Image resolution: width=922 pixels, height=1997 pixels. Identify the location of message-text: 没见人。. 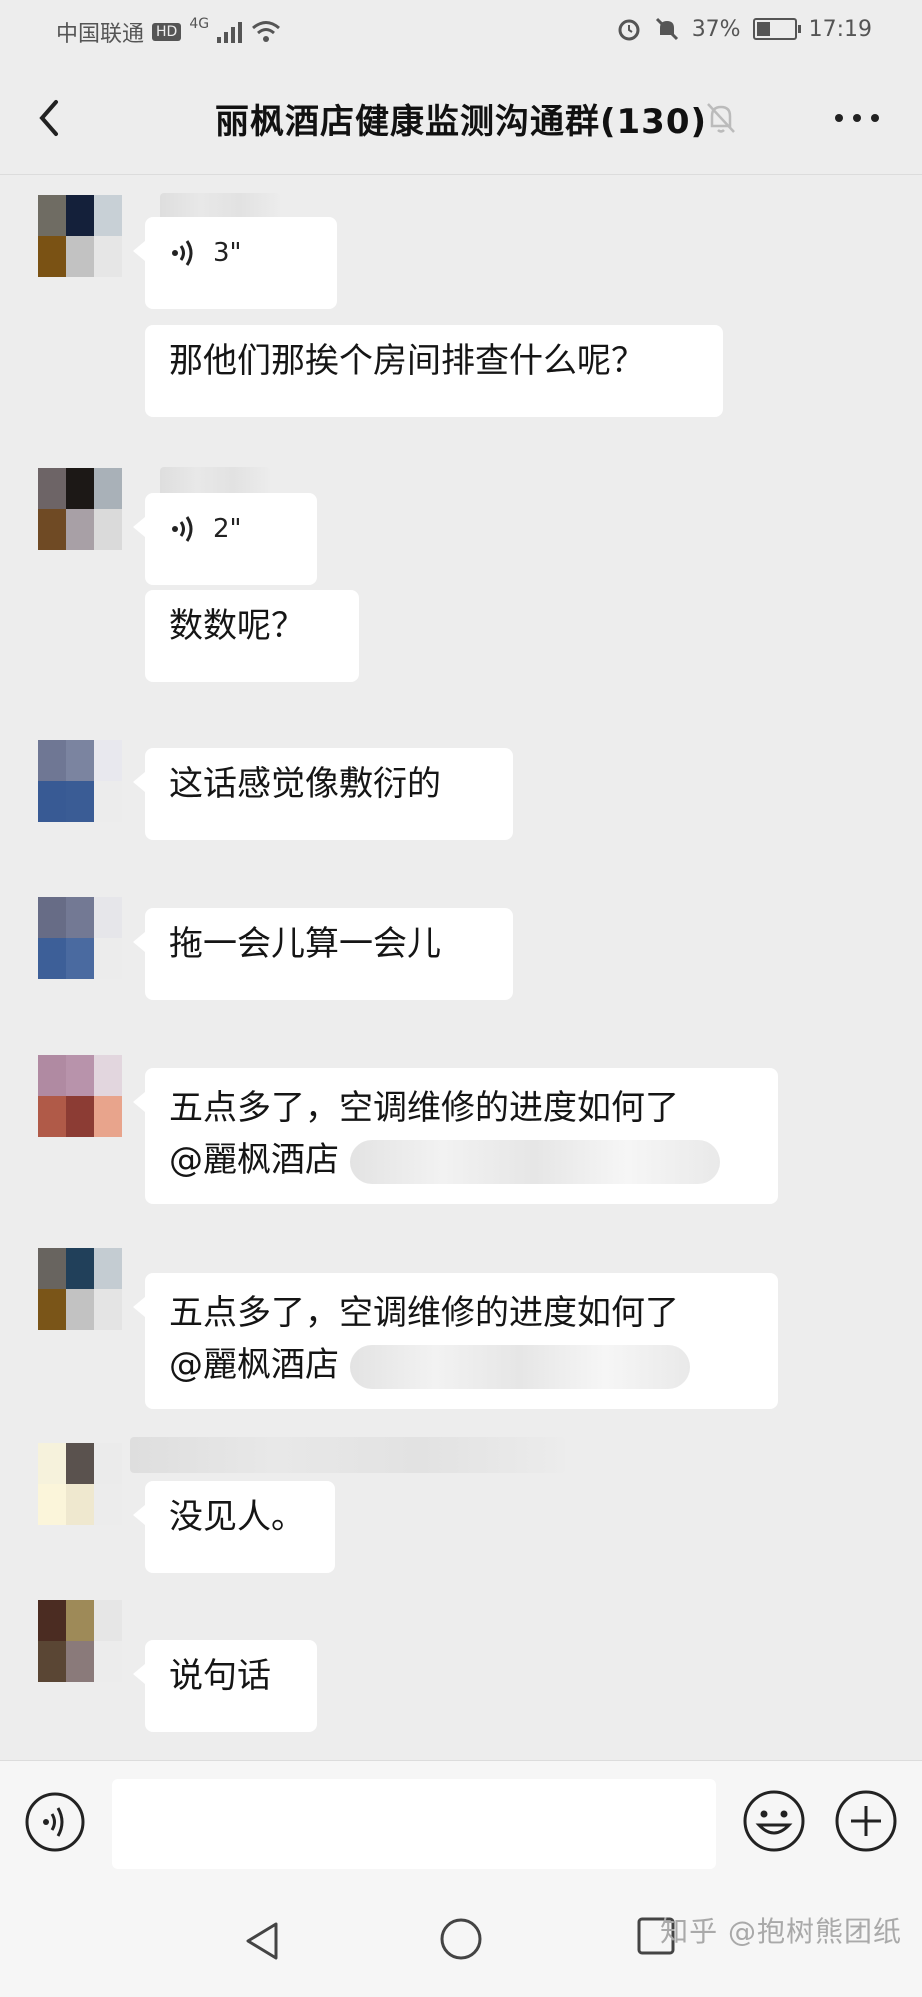
(237, 1517).